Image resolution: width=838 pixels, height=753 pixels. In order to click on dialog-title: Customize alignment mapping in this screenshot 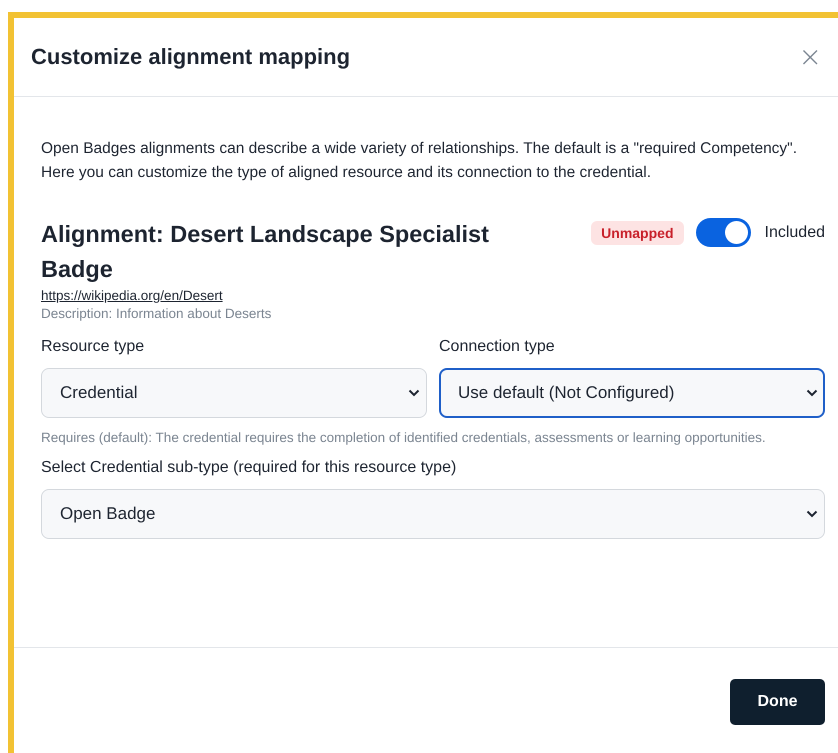, I will do `click(190, 57)`.